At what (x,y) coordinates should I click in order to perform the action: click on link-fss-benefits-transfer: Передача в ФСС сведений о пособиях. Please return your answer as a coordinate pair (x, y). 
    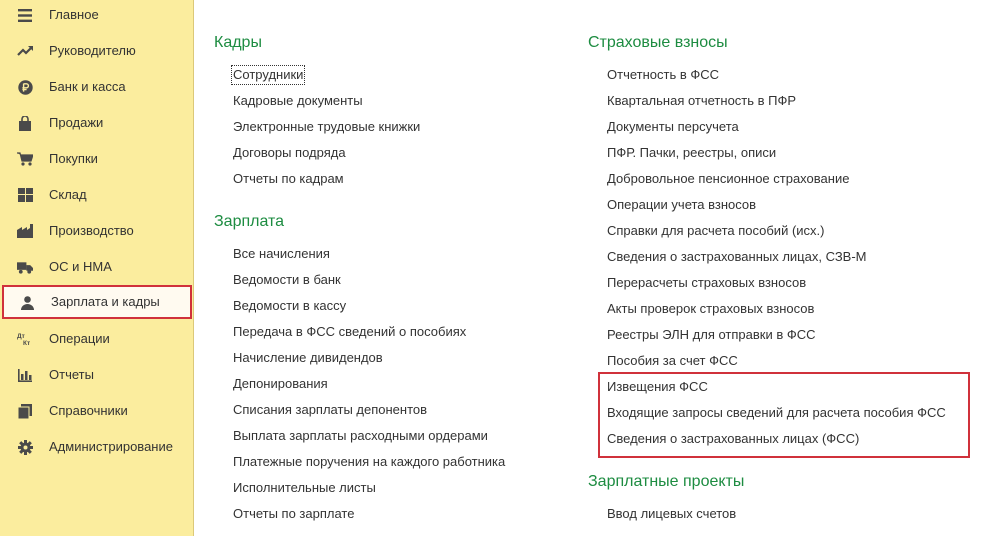
    Looking at the image, I should click on (349, 332).